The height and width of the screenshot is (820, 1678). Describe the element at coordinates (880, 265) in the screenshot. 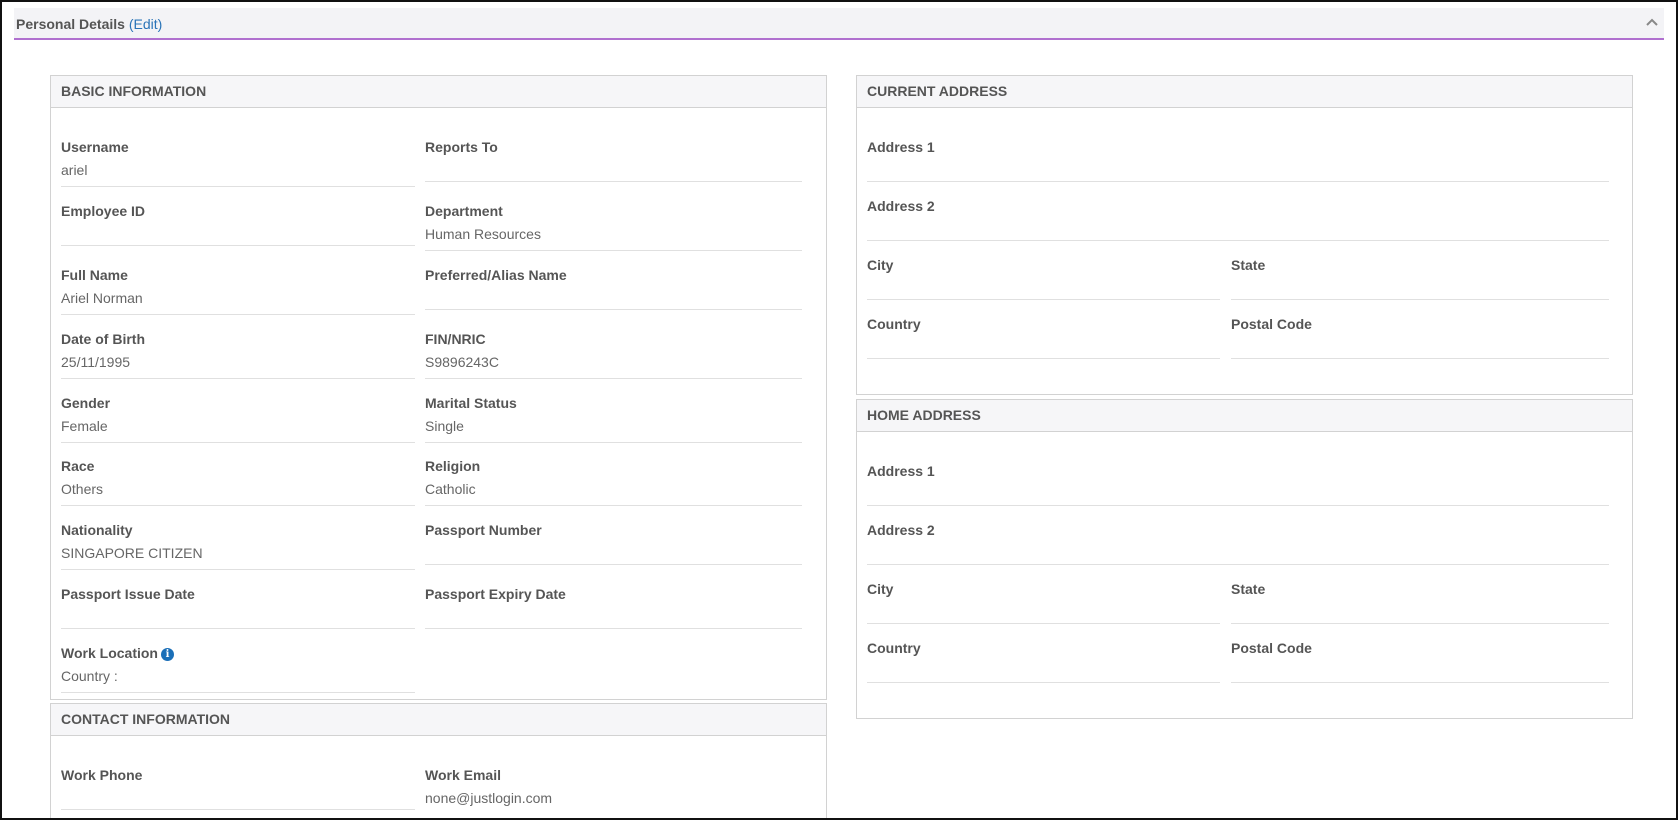

I see `current-city-label: City` at that location.